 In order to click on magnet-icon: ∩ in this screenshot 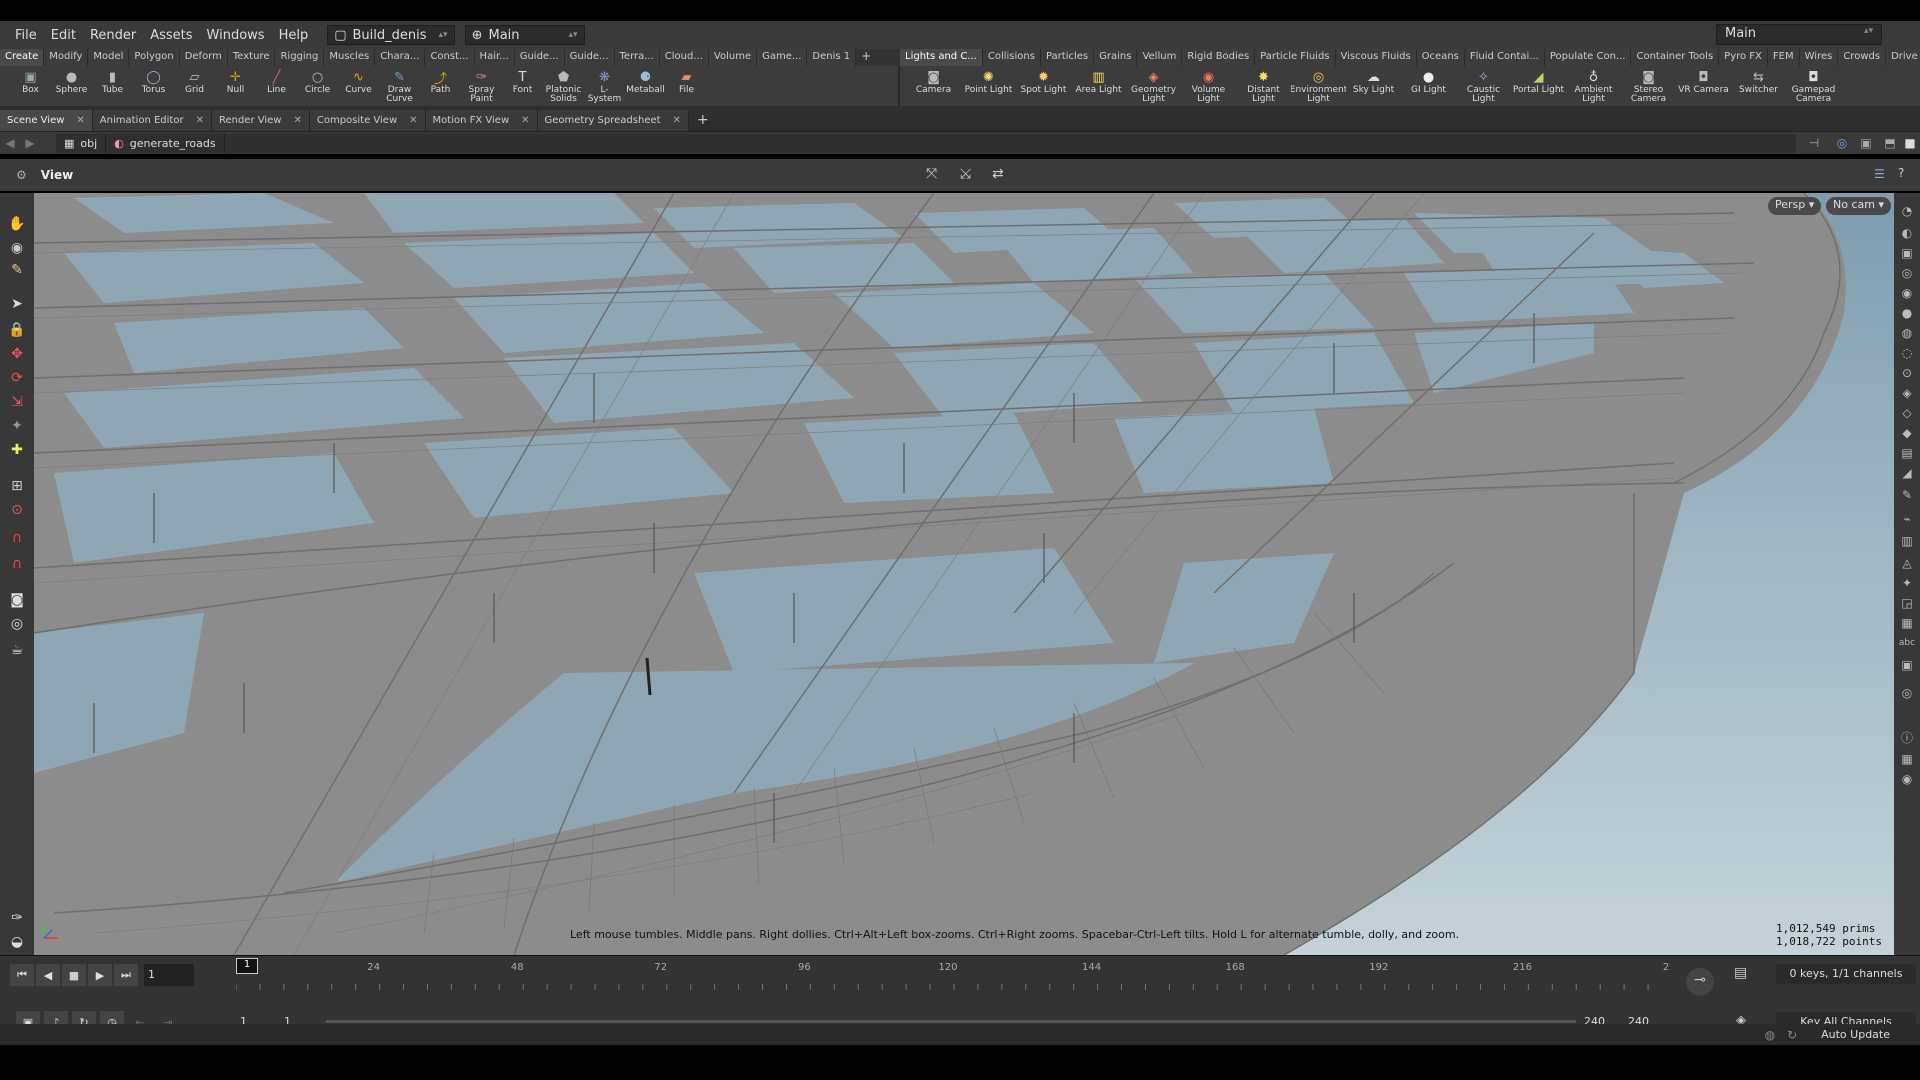, I will do `click(17, 564)`.